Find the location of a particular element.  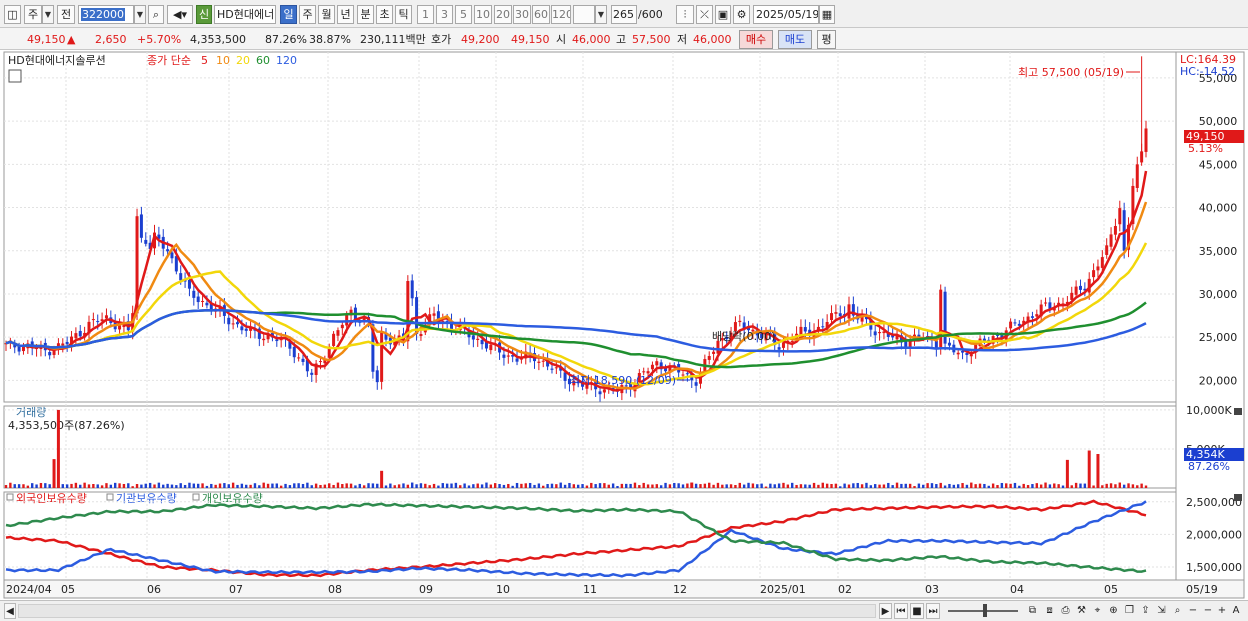

tab-minute: 분 is located at coordinates (365, 14).